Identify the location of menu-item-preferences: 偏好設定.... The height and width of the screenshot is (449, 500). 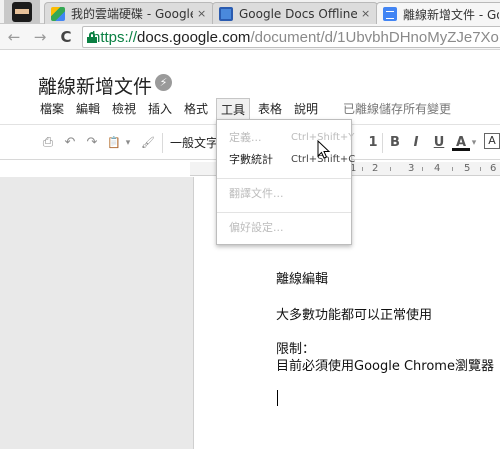
(284, 228).